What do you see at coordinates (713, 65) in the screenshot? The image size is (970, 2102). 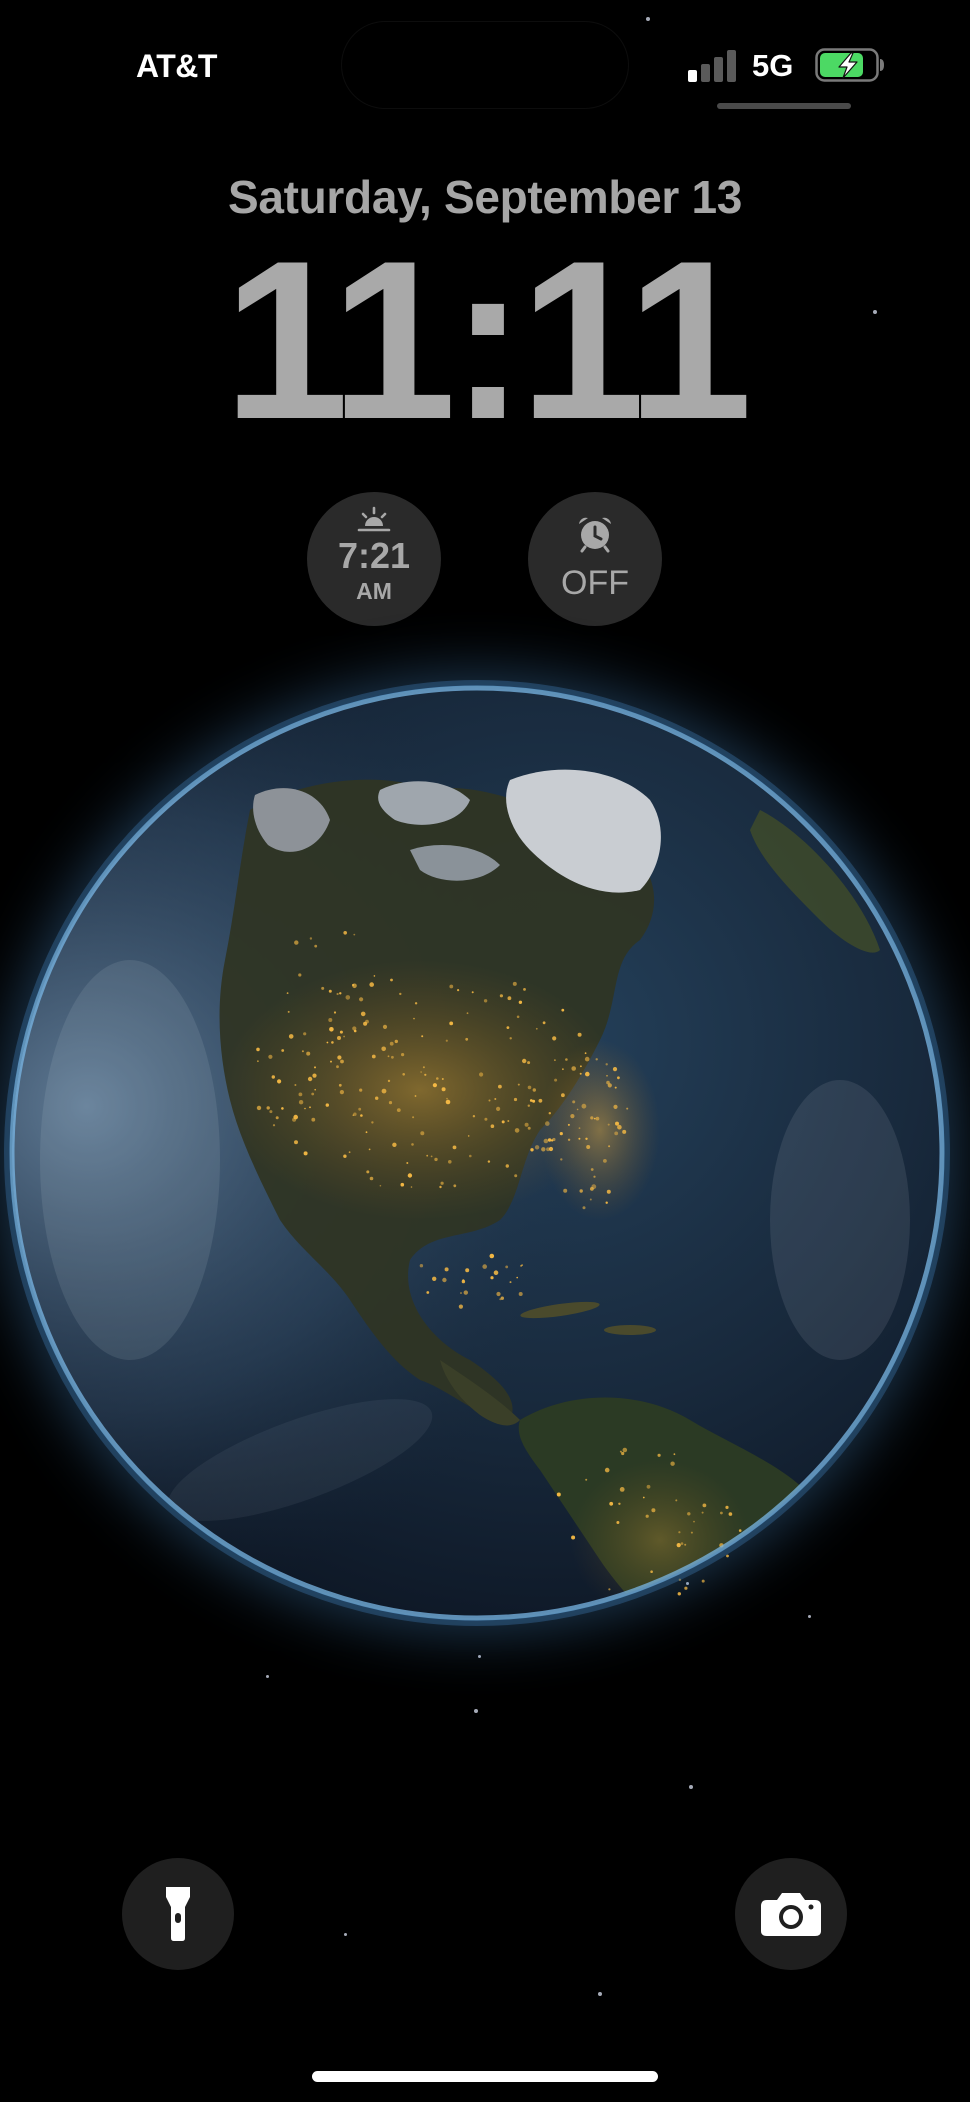 I see `cellular-signal-icon` at bounding box center [713, 65].